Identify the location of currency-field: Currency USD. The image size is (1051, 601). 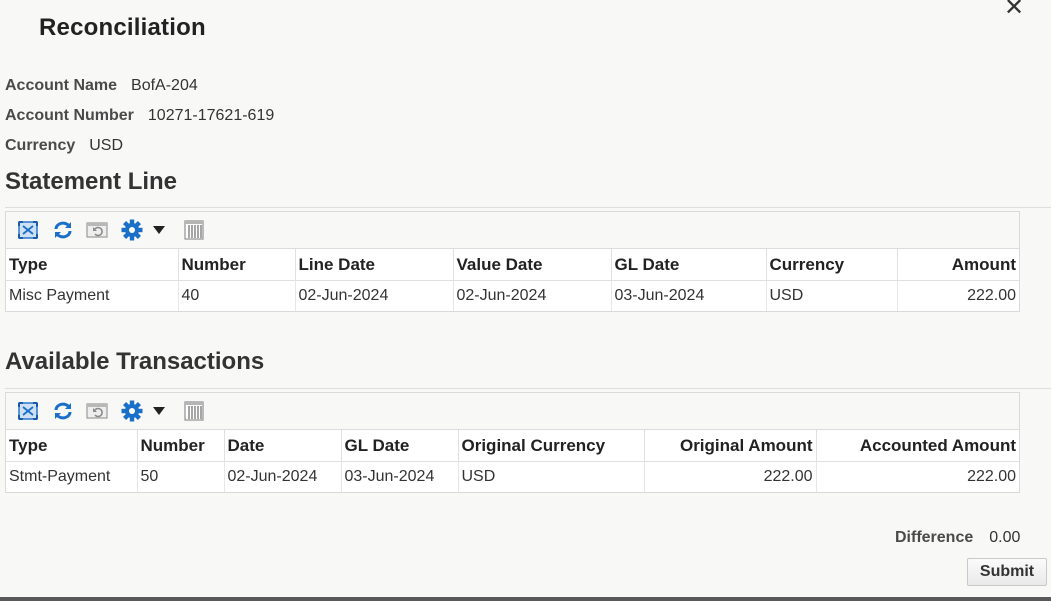
(64, 146).